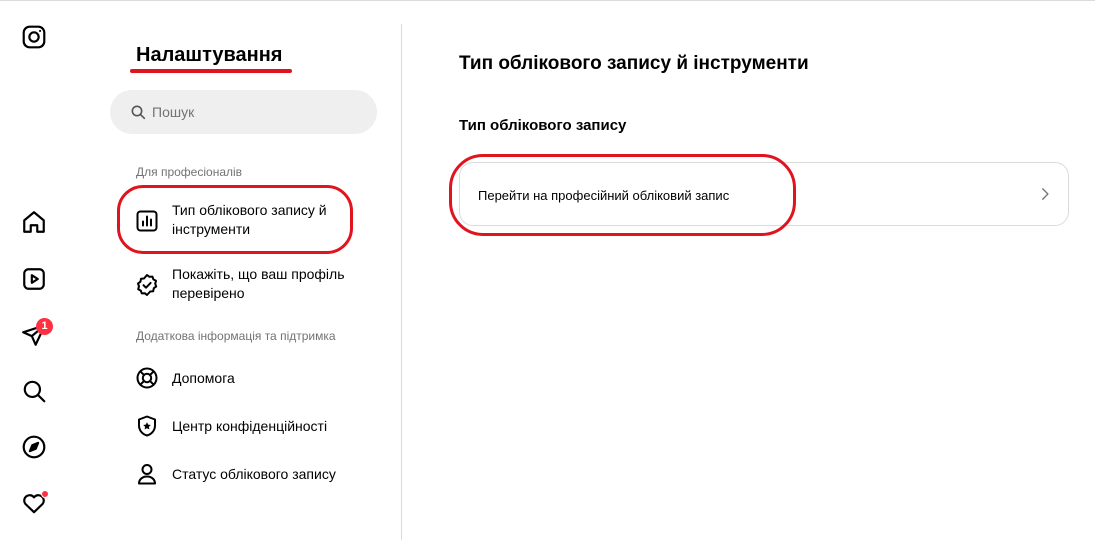 This screenshot has width=1095, height=540. I want to click on search-icon, so click(34, 391).